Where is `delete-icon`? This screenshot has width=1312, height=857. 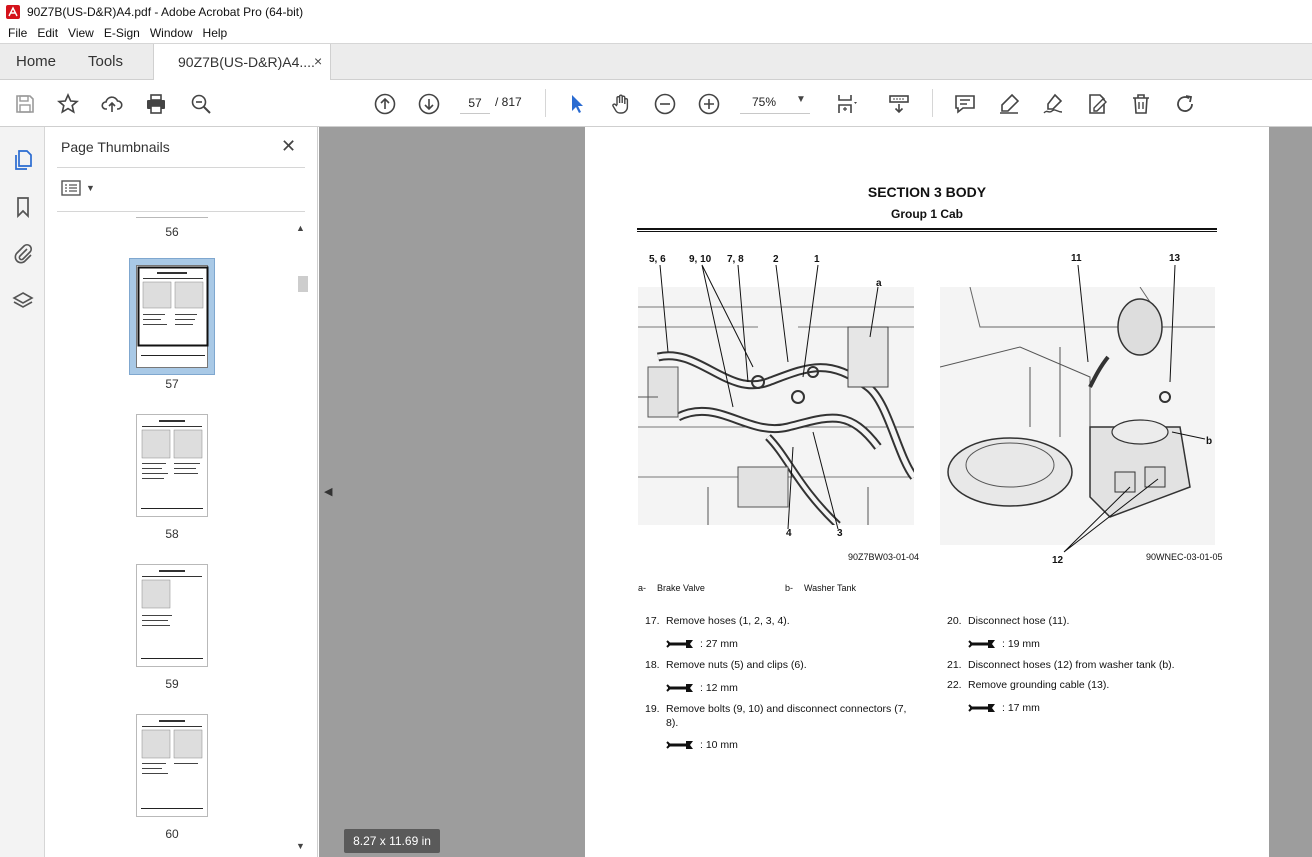 delete-icon is located at coordinates (1141, 104).